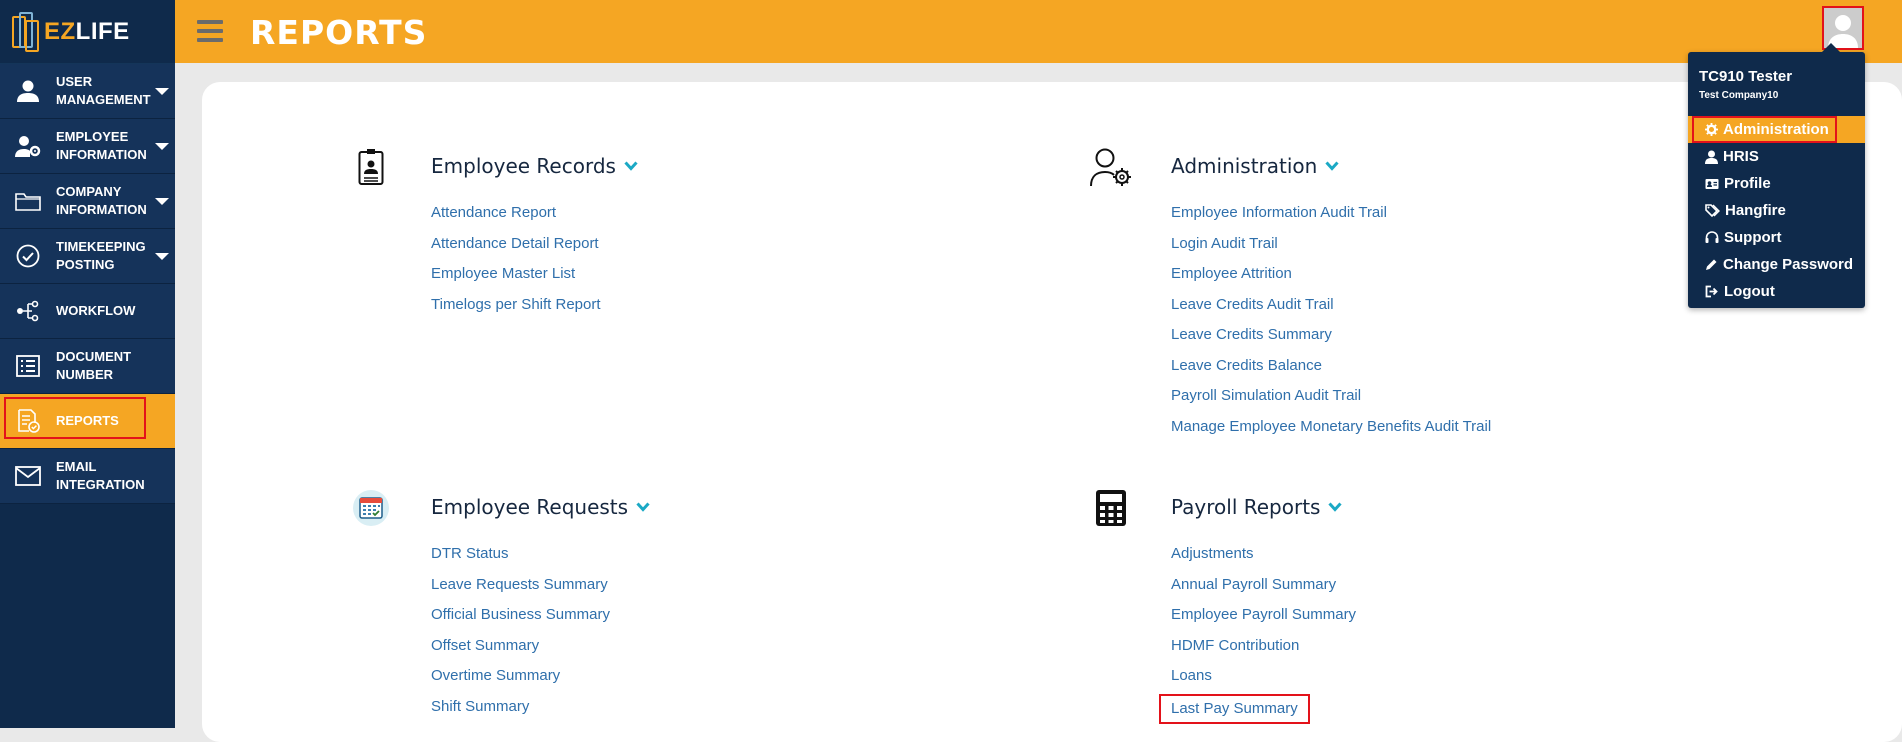  What do you see at coordinates (1038, 31) in the screenshot?
I see `top-header: REPORTS` at bounding box center [1038, 31].